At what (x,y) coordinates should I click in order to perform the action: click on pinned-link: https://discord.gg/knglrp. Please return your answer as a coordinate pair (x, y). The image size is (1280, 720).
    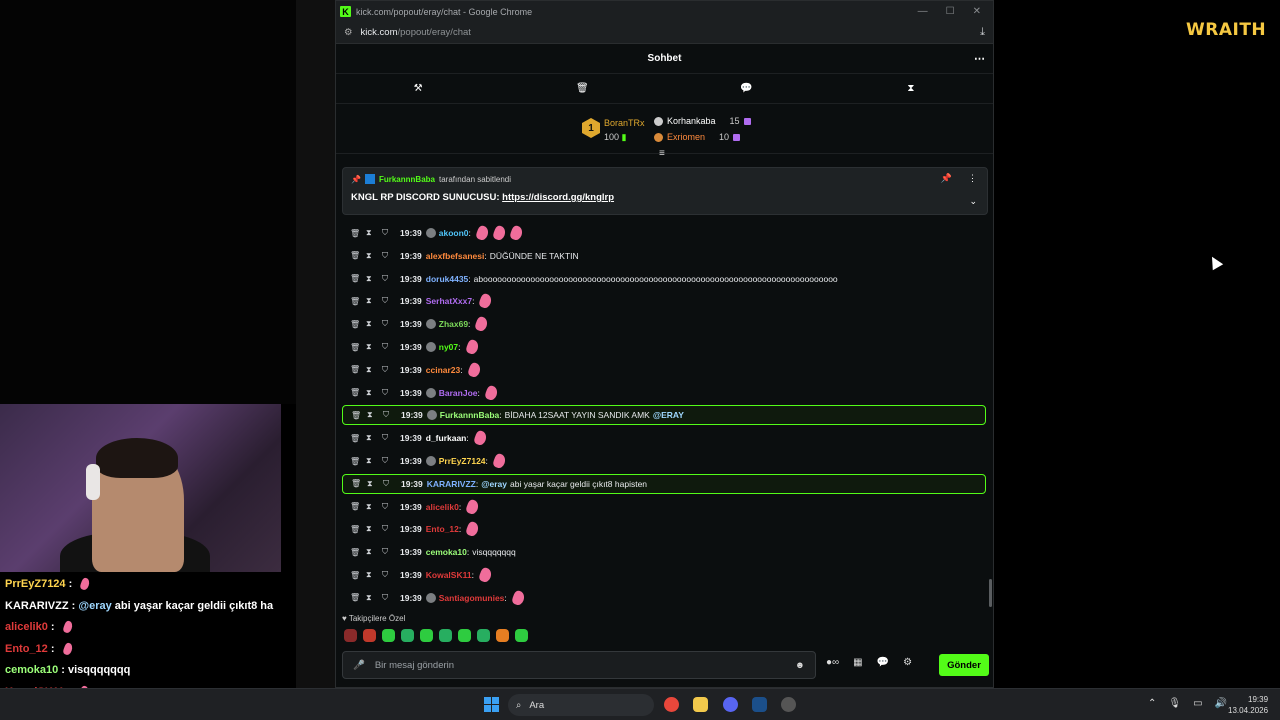
    Looking at the image, I should click on (558, 197).